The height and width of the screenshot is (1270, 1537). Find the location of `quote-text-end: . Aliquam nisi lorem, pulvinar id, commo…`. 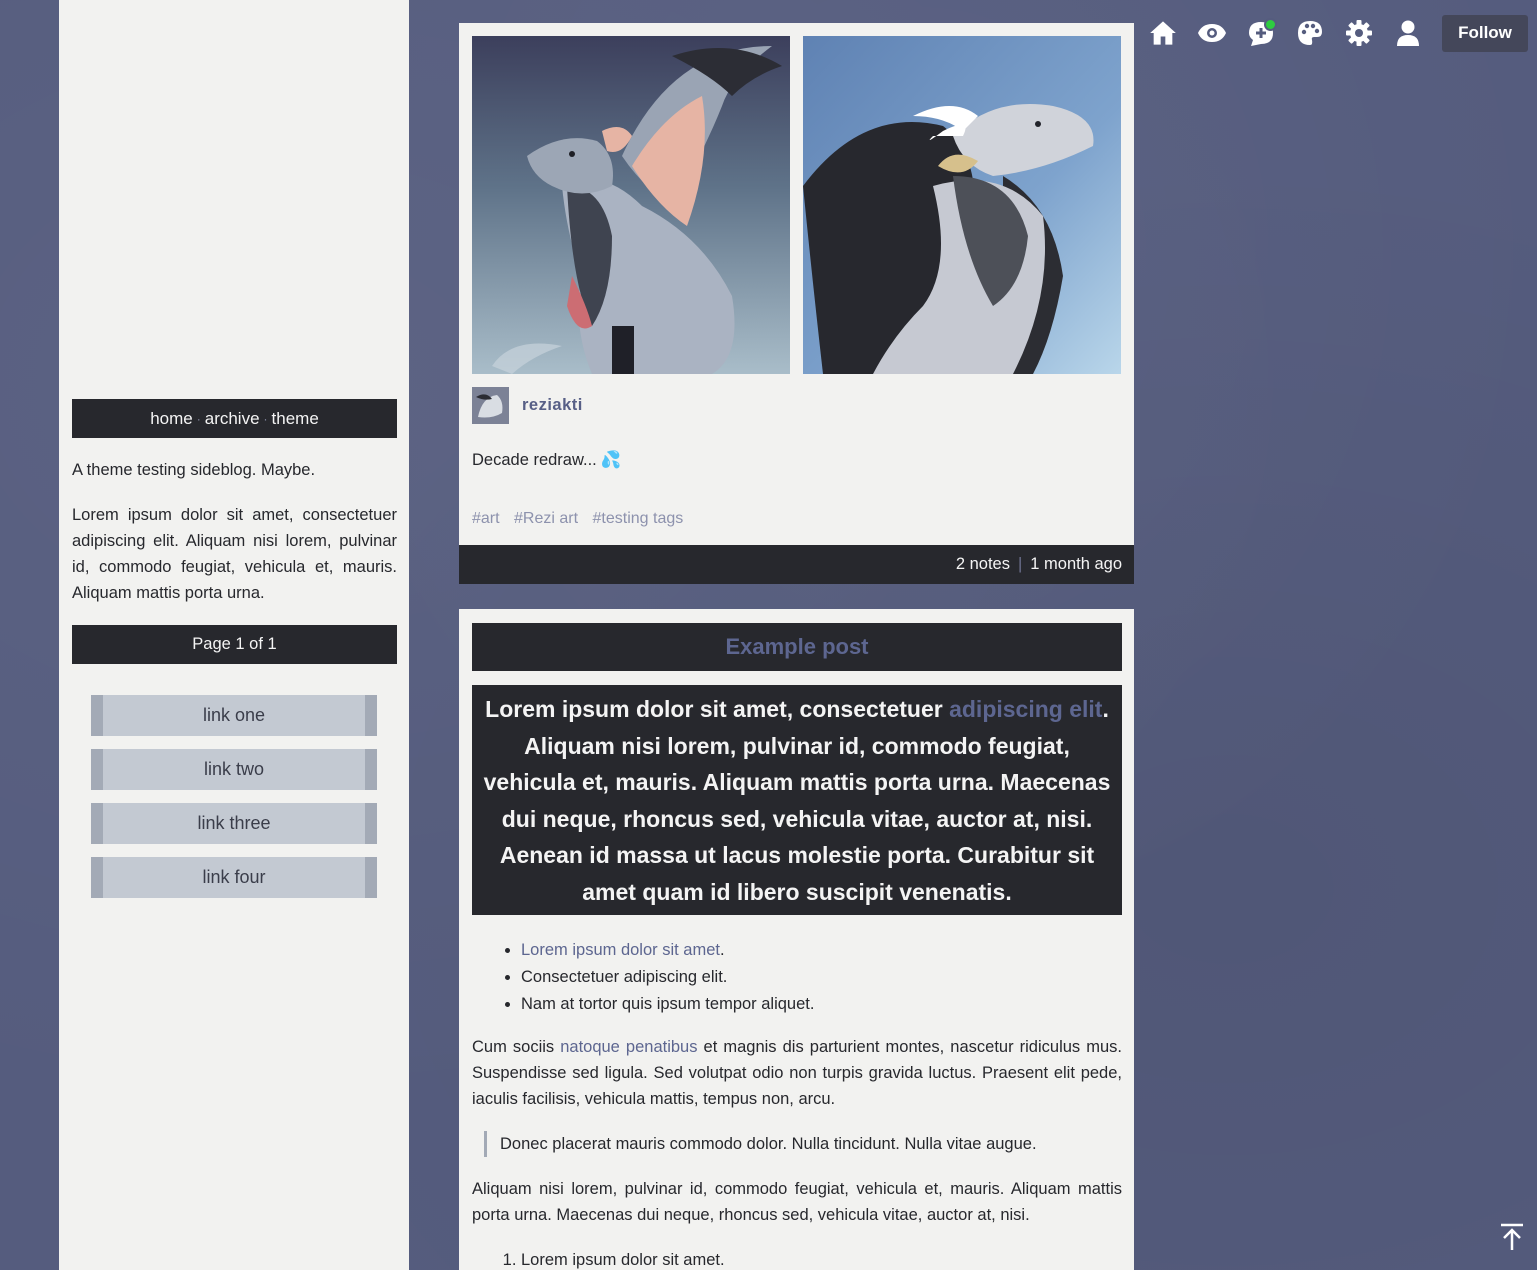

quote-text-end: . Aliquam nisi lorem, pulvinar id, commo… is located at coordinates (797, 800).